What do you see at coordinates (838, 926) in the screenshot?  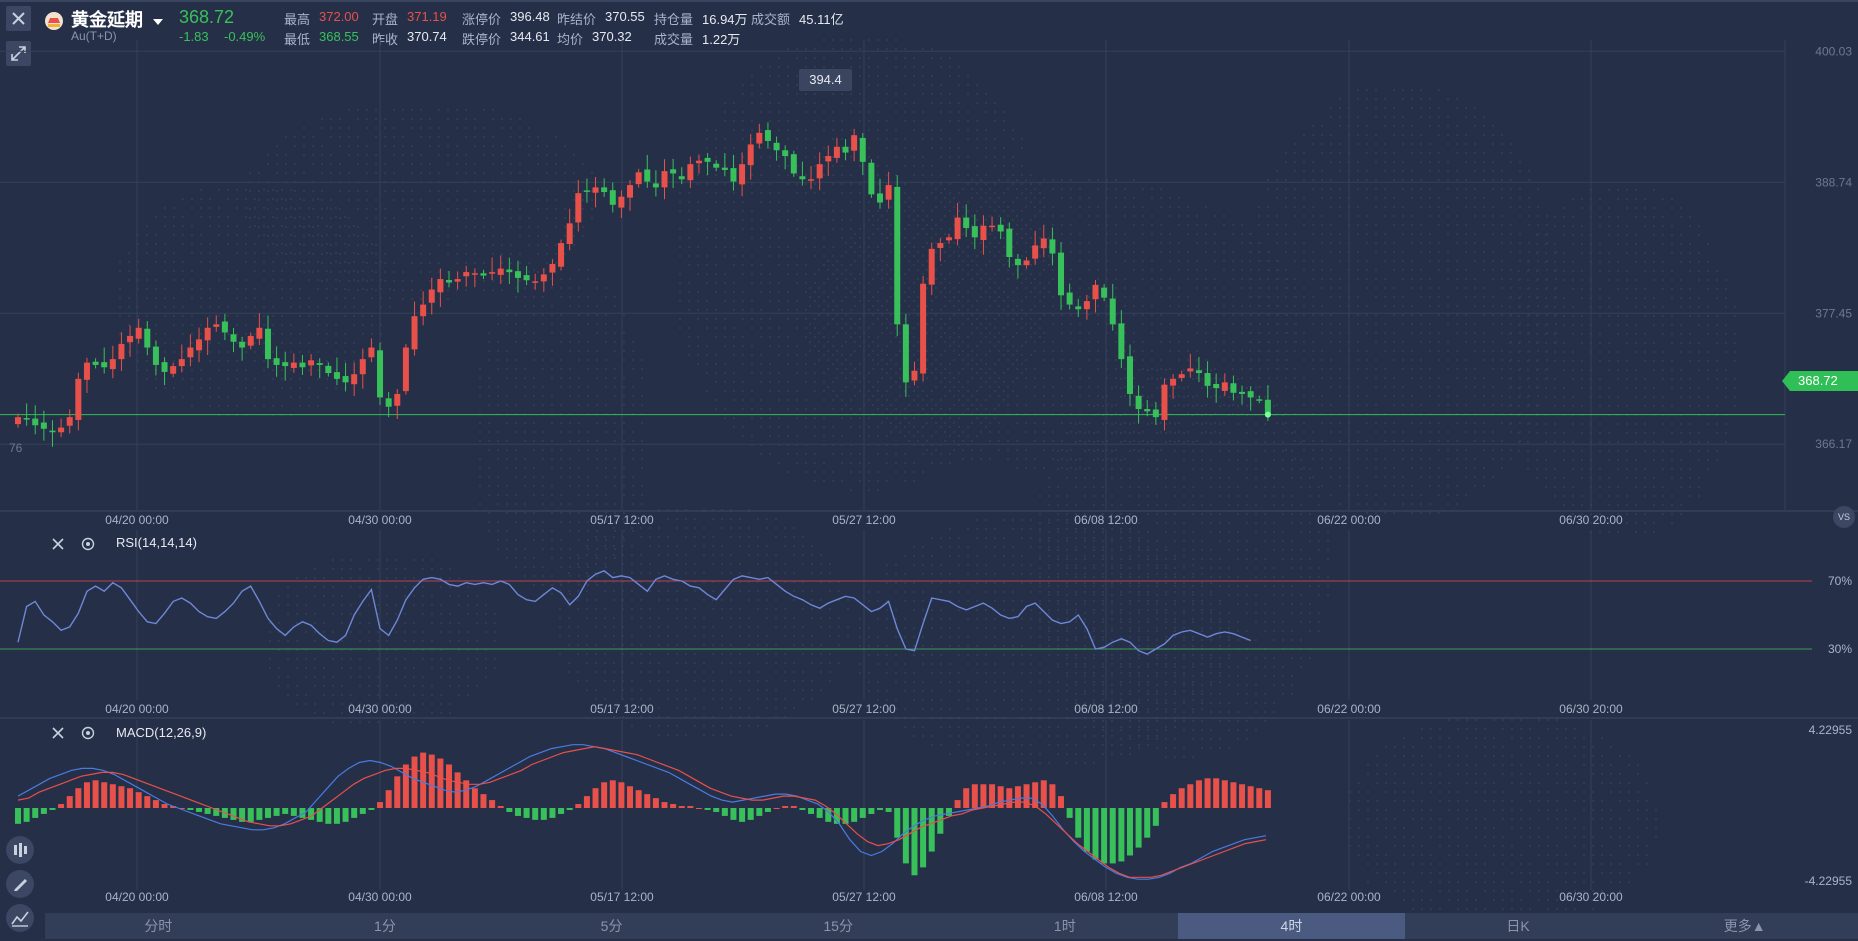 I see `tab-timeframe-3: 15分` at bounding box center [838, 926].